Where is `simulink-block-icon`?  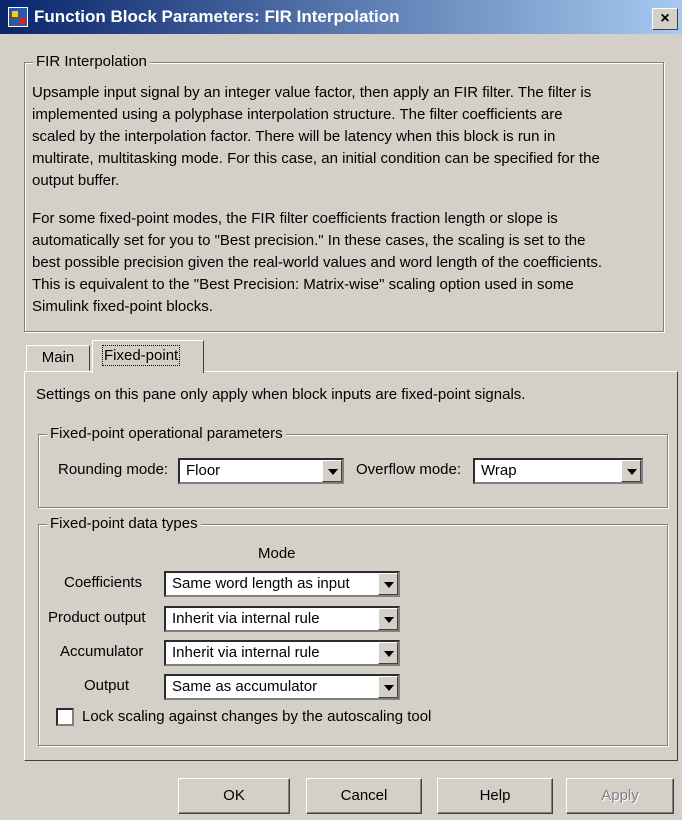
simulink-block-icon is located at coordinates (18, 17).